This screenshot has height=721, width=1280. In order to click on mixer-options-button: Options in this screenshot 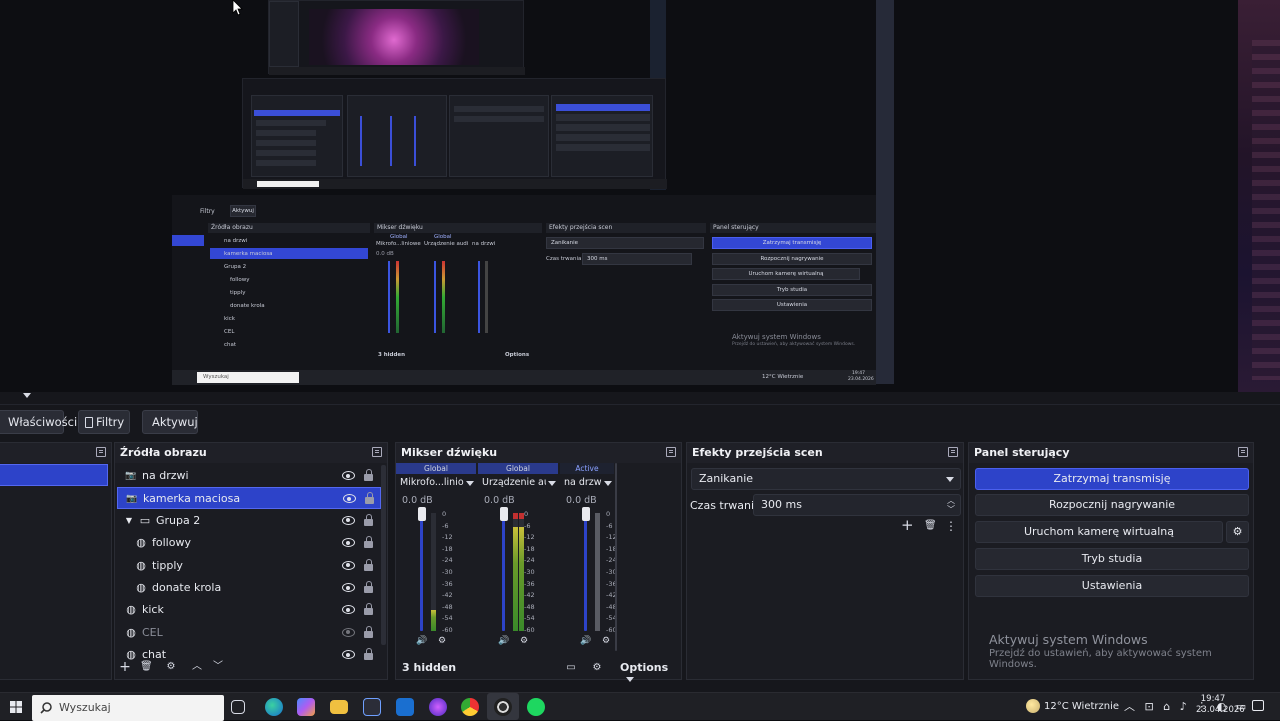, I will do `click(650, 674)`.